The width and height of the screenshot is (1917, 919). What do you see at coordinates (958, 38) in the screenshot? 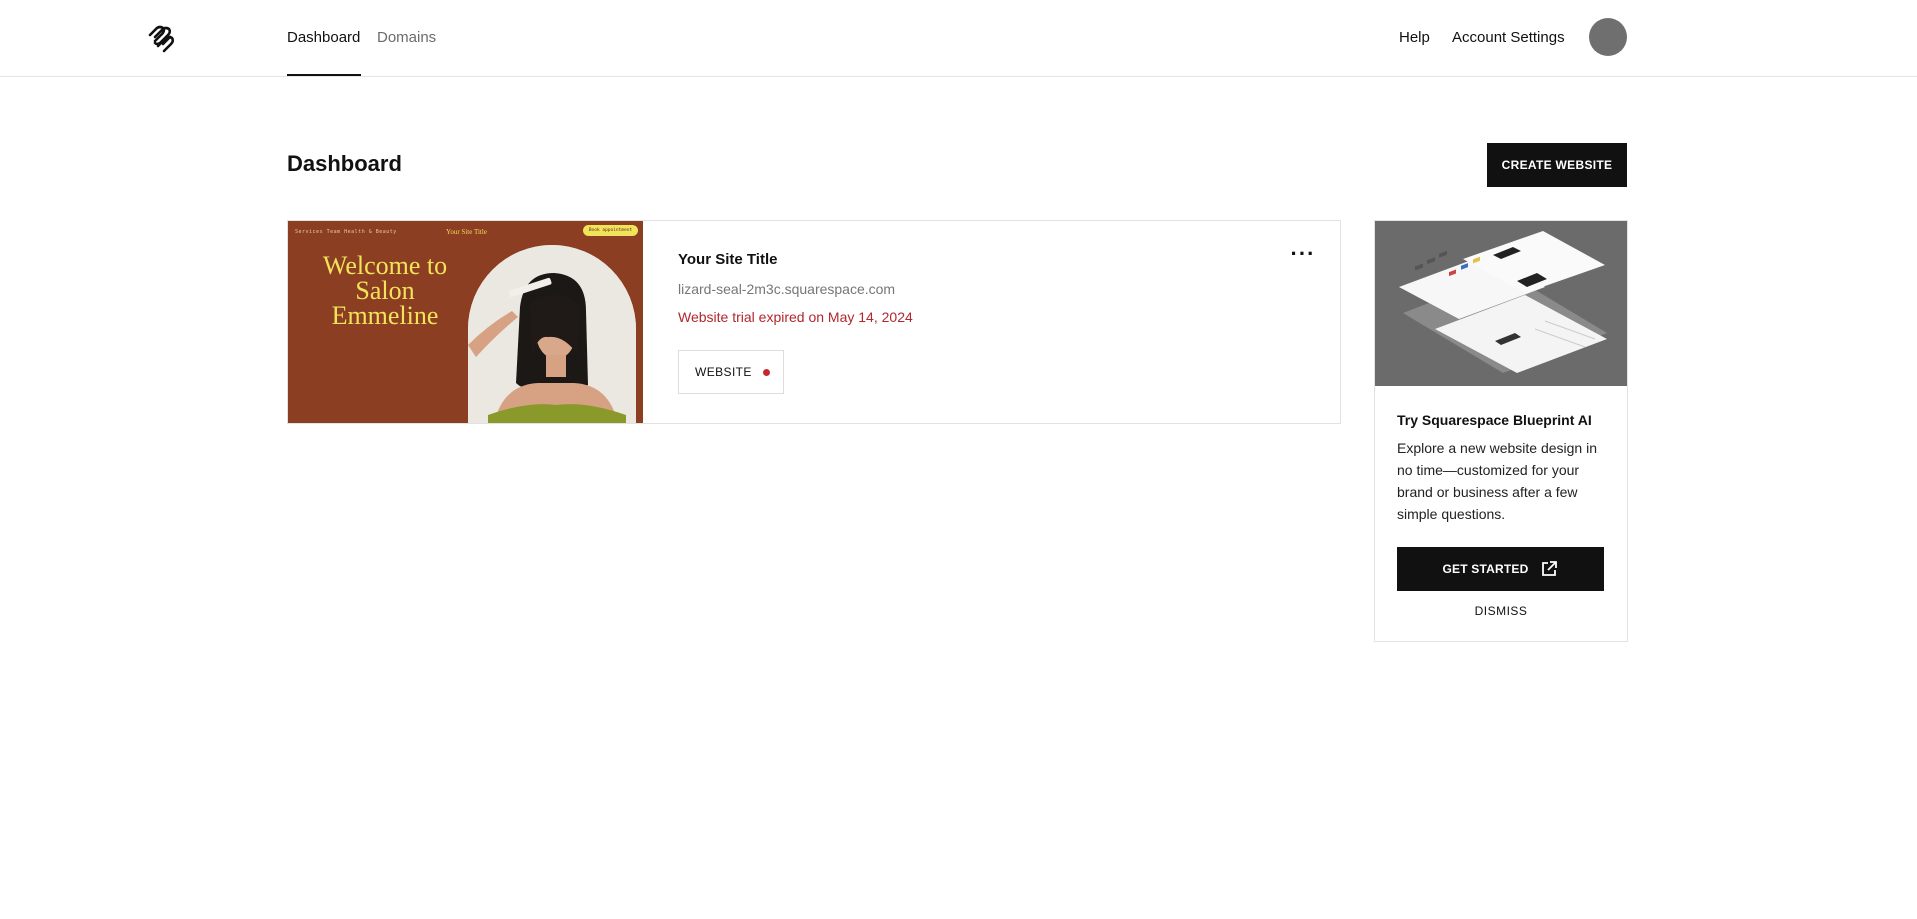
I see `top-navigation: Dashboard Domains Help Account Settings` at bounding box center [958, 38].